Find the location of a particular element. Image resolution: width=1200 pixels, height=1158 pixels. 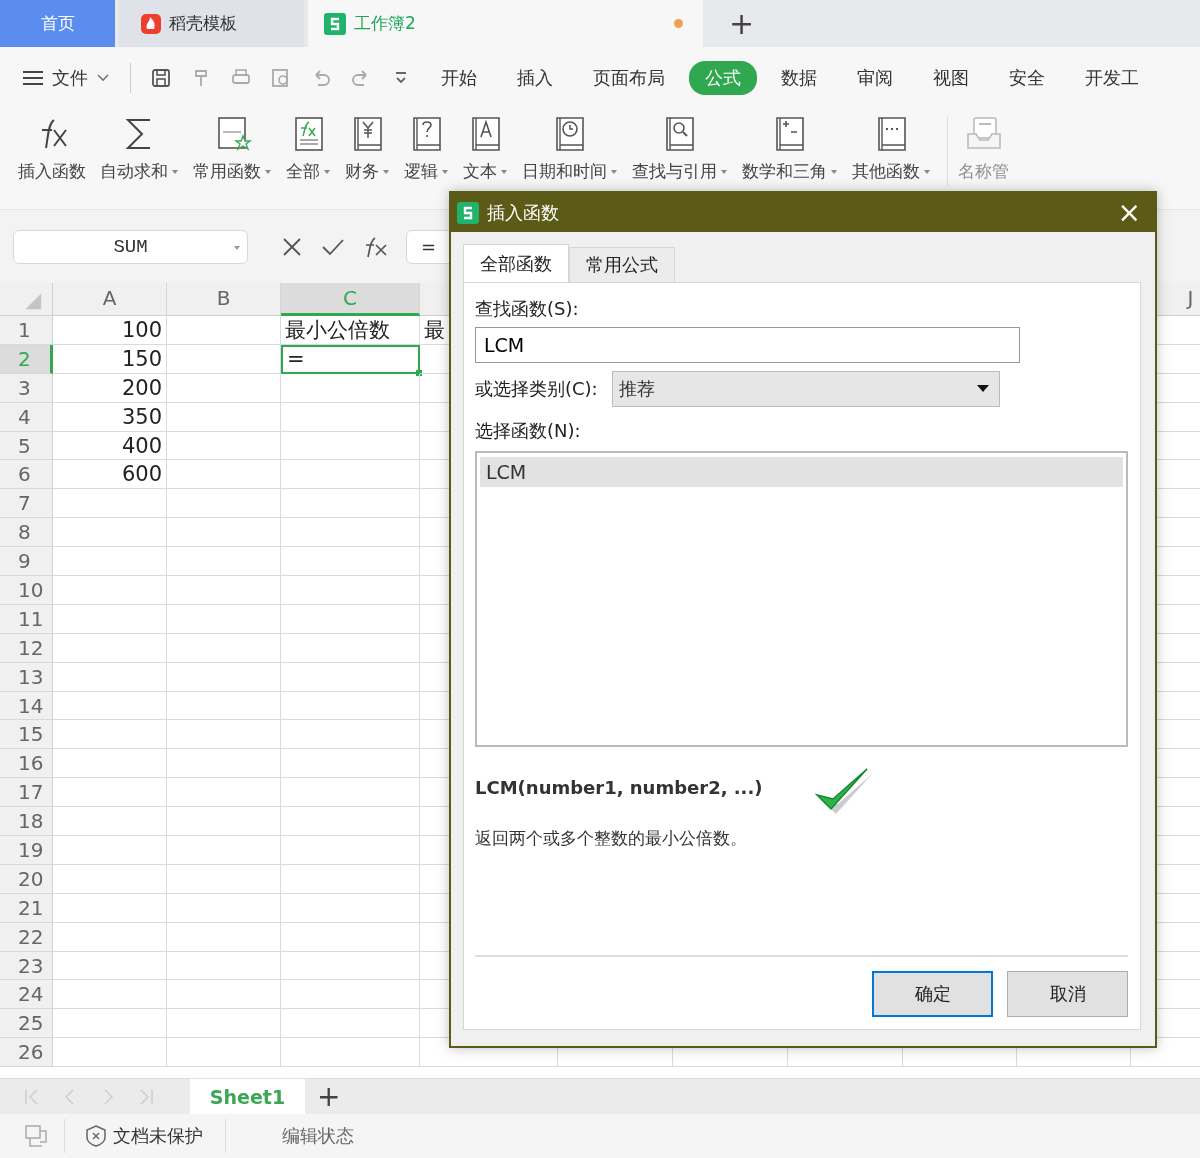

menu-tab: 公式 is located at coordinates (723, 77).